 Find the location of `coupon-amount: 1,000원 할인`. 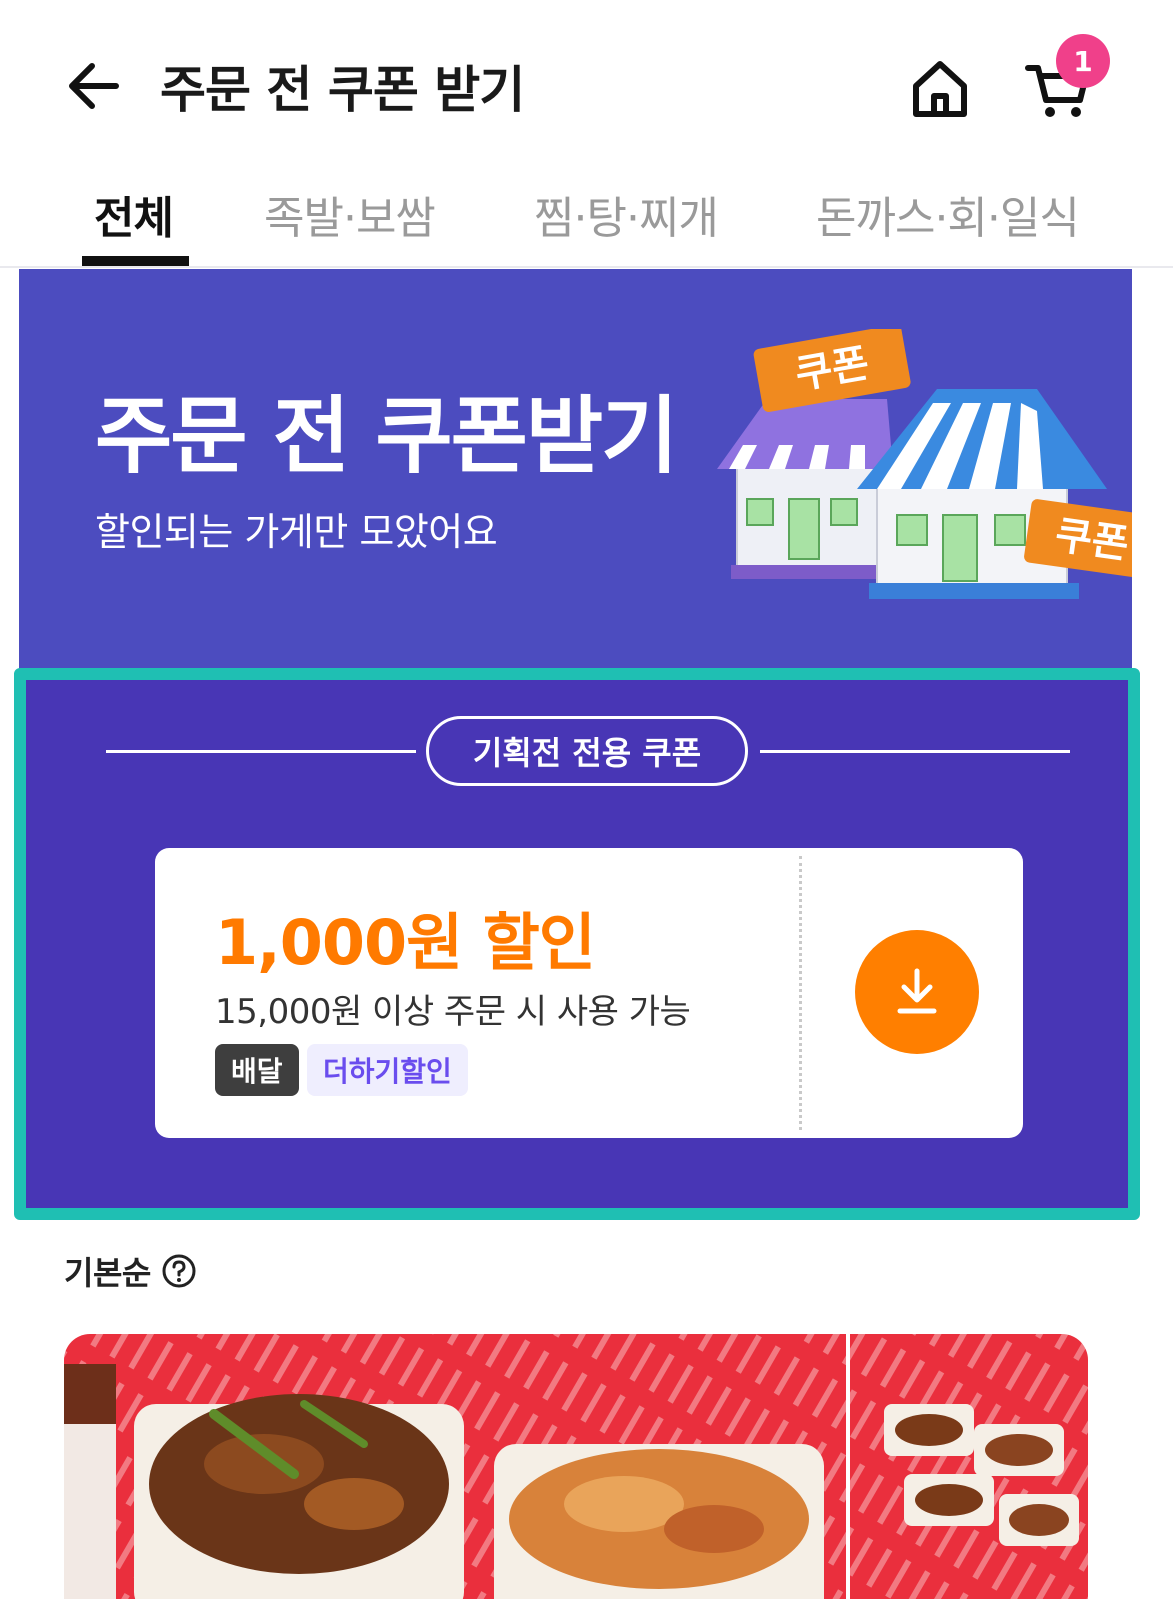

coupon-amount: 1,000원 할인 is located at coordinates (405, 942).